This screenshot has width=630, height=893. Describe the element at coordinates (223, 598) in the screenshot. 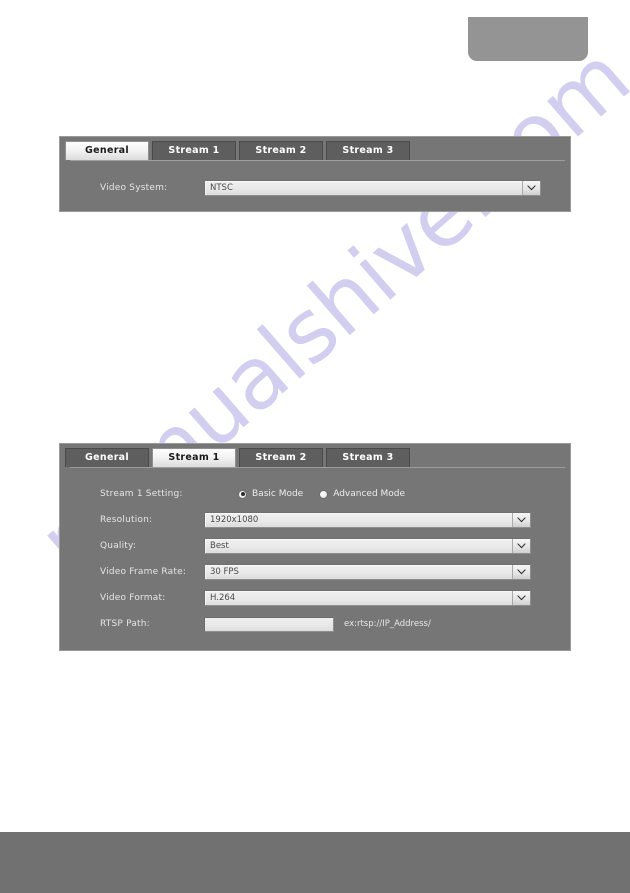

I see `video-format-value: H.264` at that location.